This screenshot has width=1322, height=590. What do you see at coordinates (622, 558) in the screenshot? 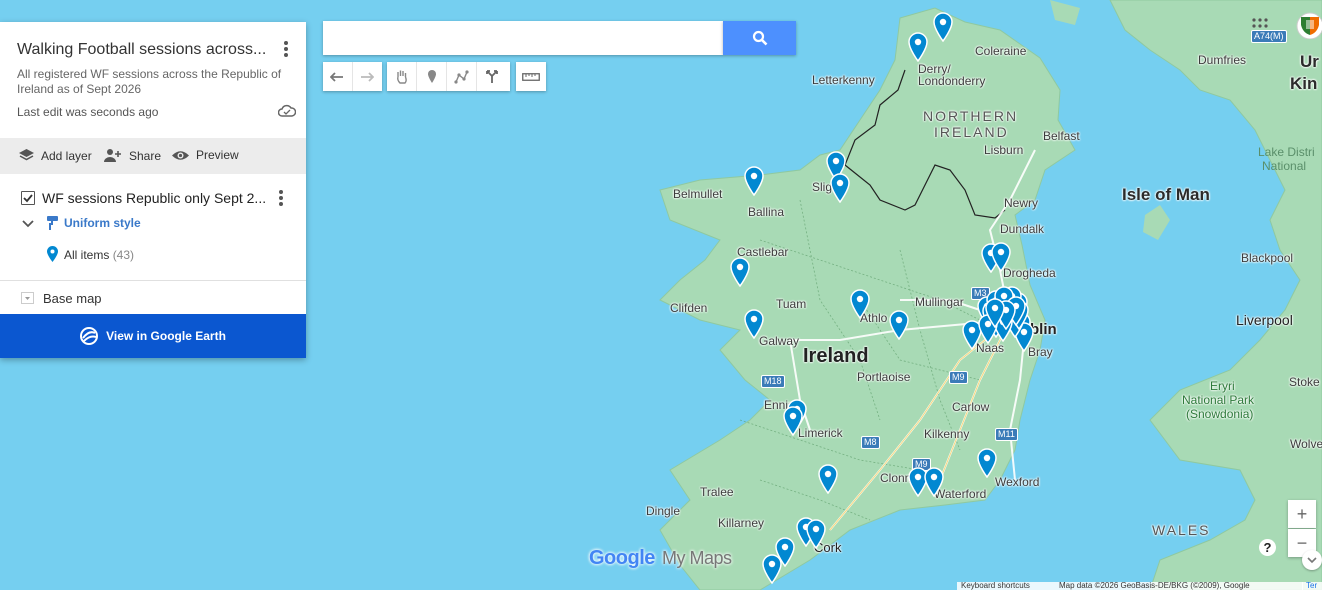
I see `google-logo-text: Google` at bounding box center [622, 558].